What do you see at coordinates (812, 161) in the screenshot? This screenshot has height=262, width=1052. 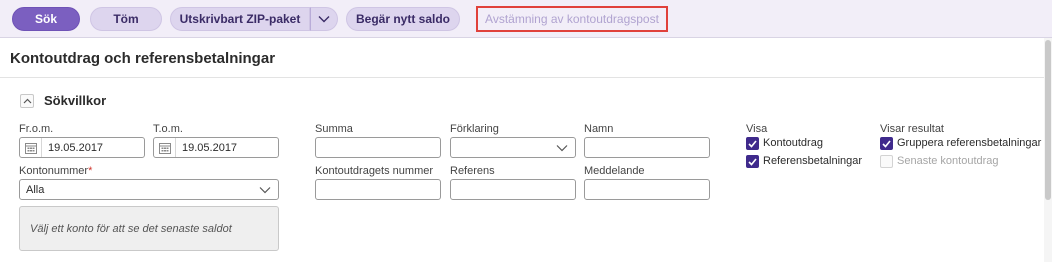 I see `show-reference-payments-label: Referensbetalningar` at bounding box center [812, 161].